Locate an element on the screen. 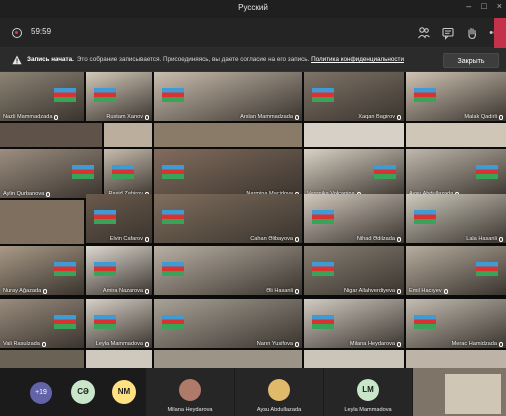 This screenshot has height=416, width=506. participant-name: Rustam Xanov is located at coordinates (127, 117).